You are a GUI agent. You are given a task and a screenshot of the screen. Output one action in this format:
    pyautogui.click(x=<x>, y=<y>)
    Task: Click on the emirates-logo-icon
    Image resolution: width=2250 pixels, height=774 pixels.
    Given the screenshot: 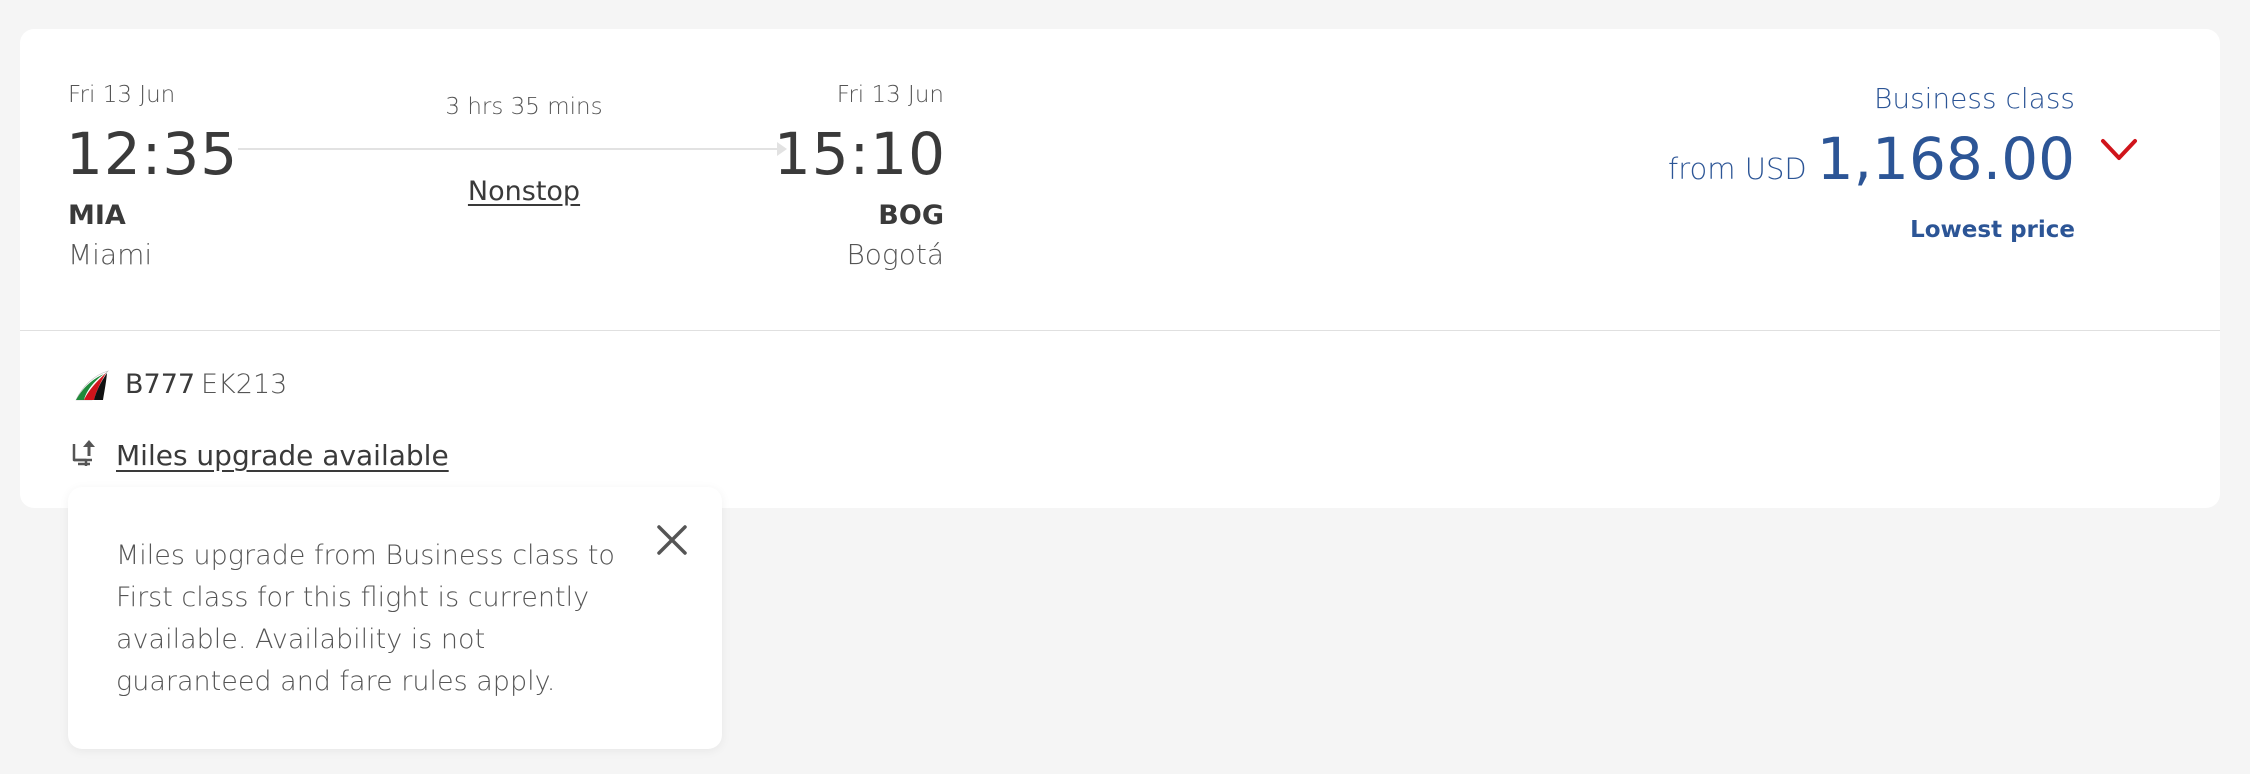 What is the action you would take?
    pyautogui.click(x=92, y=385)
    